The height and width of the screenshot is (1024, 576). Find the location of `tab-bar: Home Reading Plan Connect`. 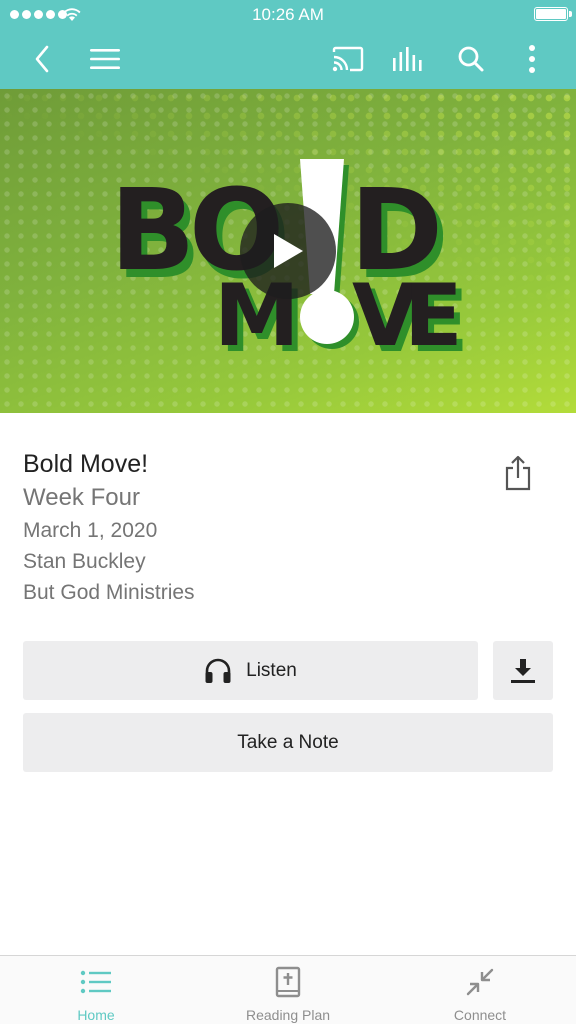

tab-bar: Home Reading Plan Connect is located at coordinates (288, 989).